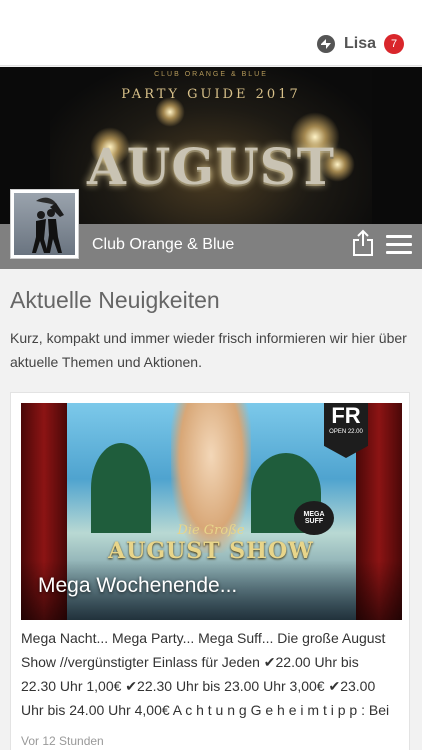 The image size is (422, 750). I want to click on show-title-line1: Die Große, so click(211, 530).